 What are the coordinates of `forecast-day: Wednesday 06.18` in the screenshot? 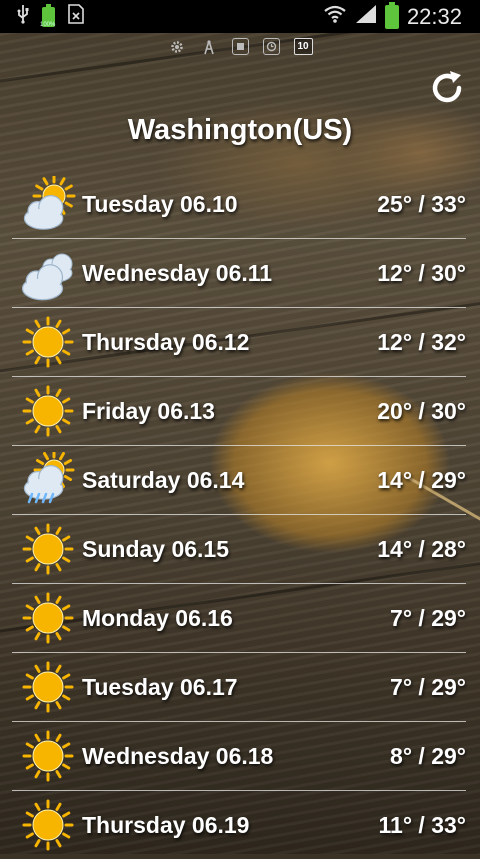 It's located at (178, 755).